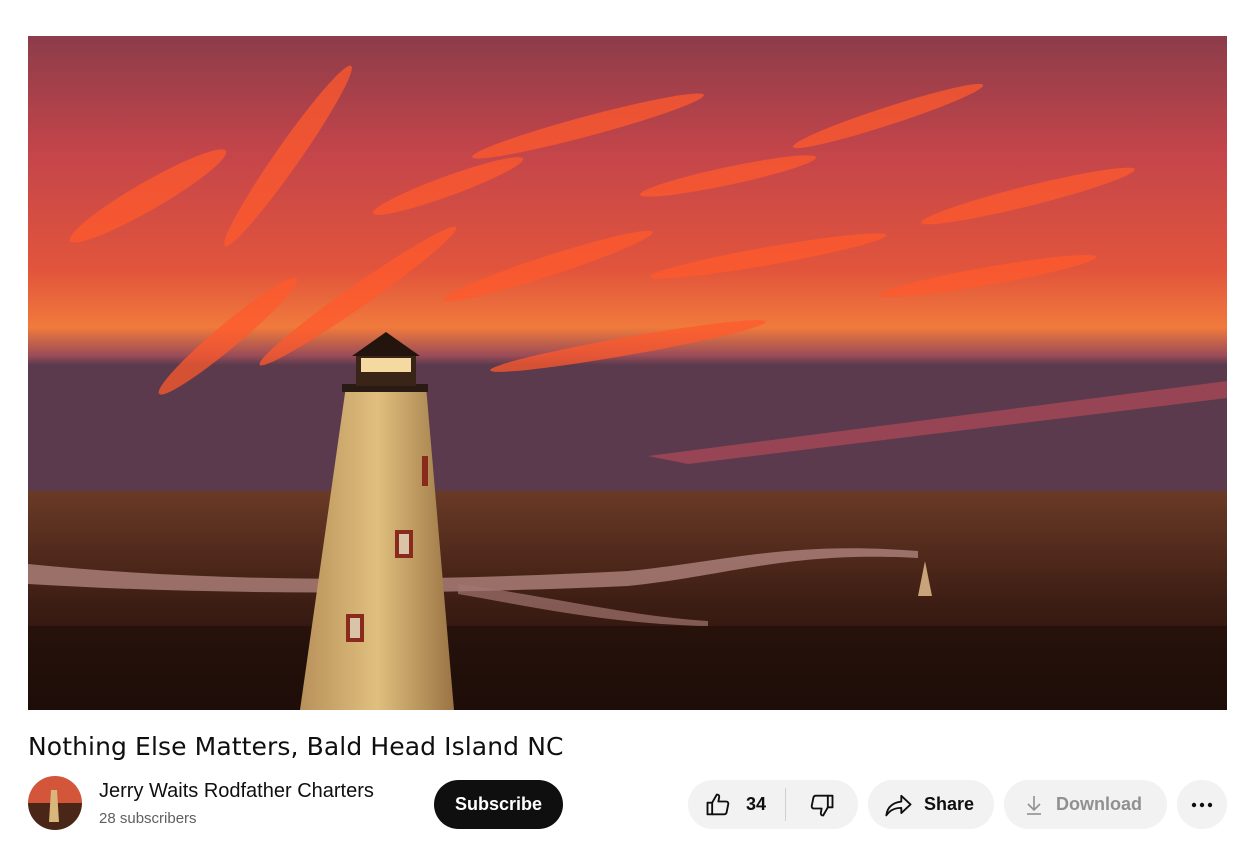 The height and width of the screenshot is (850, 1248). Describe the element at coordinates (55, 803) in the screenshot. I see `channel-avatar` at that location.